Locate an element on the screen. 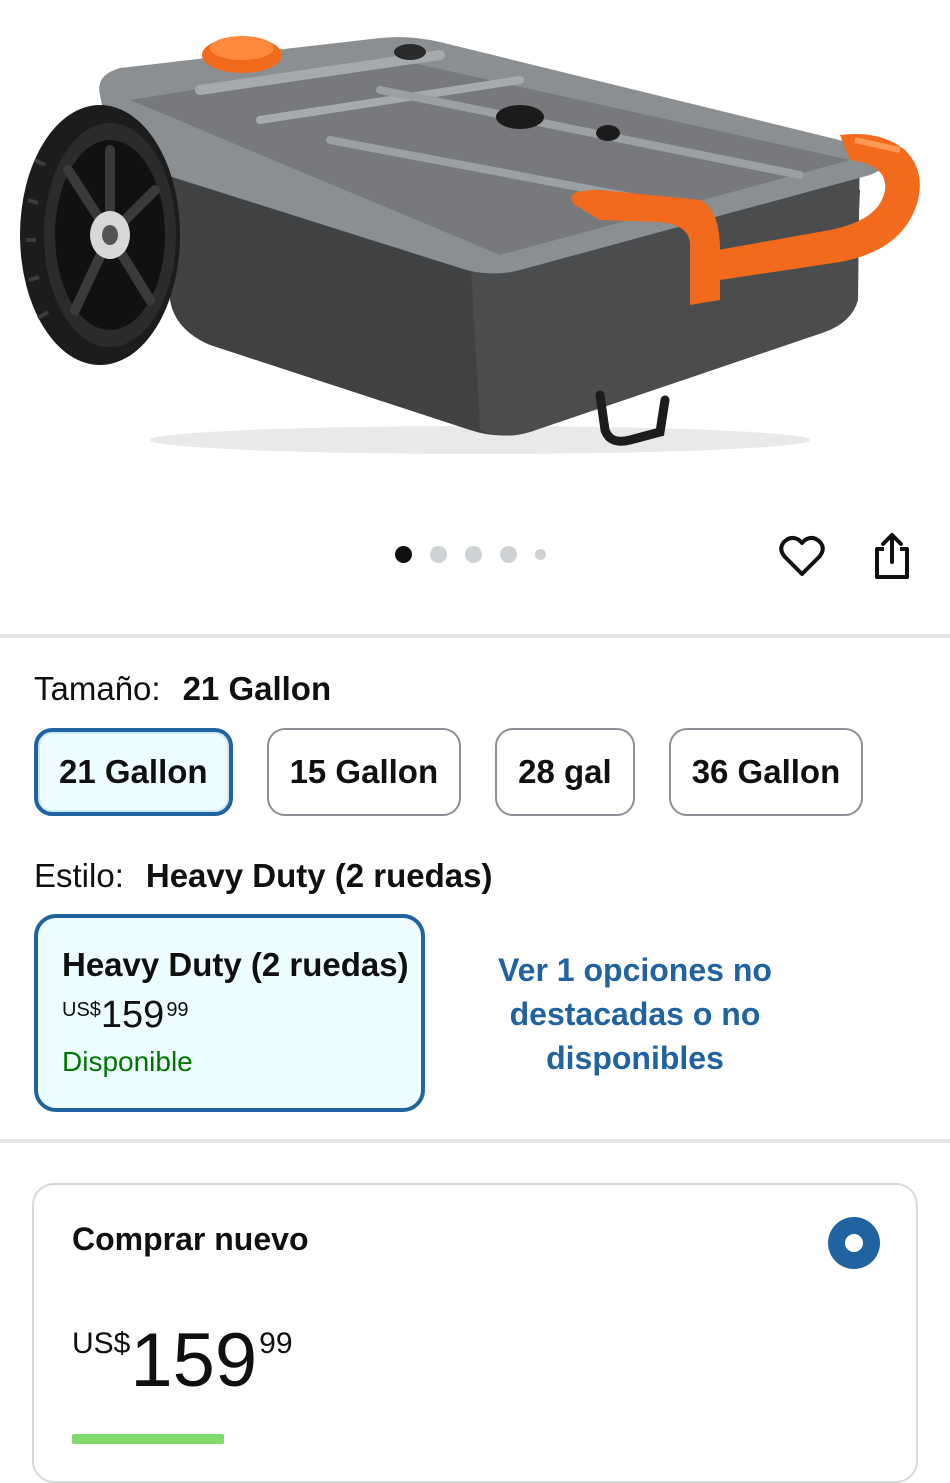 The image size is (950, 1483). style-selection-label: Estilo: Heavy Duty (2 ruedas) is located at coordinates (263, 876).